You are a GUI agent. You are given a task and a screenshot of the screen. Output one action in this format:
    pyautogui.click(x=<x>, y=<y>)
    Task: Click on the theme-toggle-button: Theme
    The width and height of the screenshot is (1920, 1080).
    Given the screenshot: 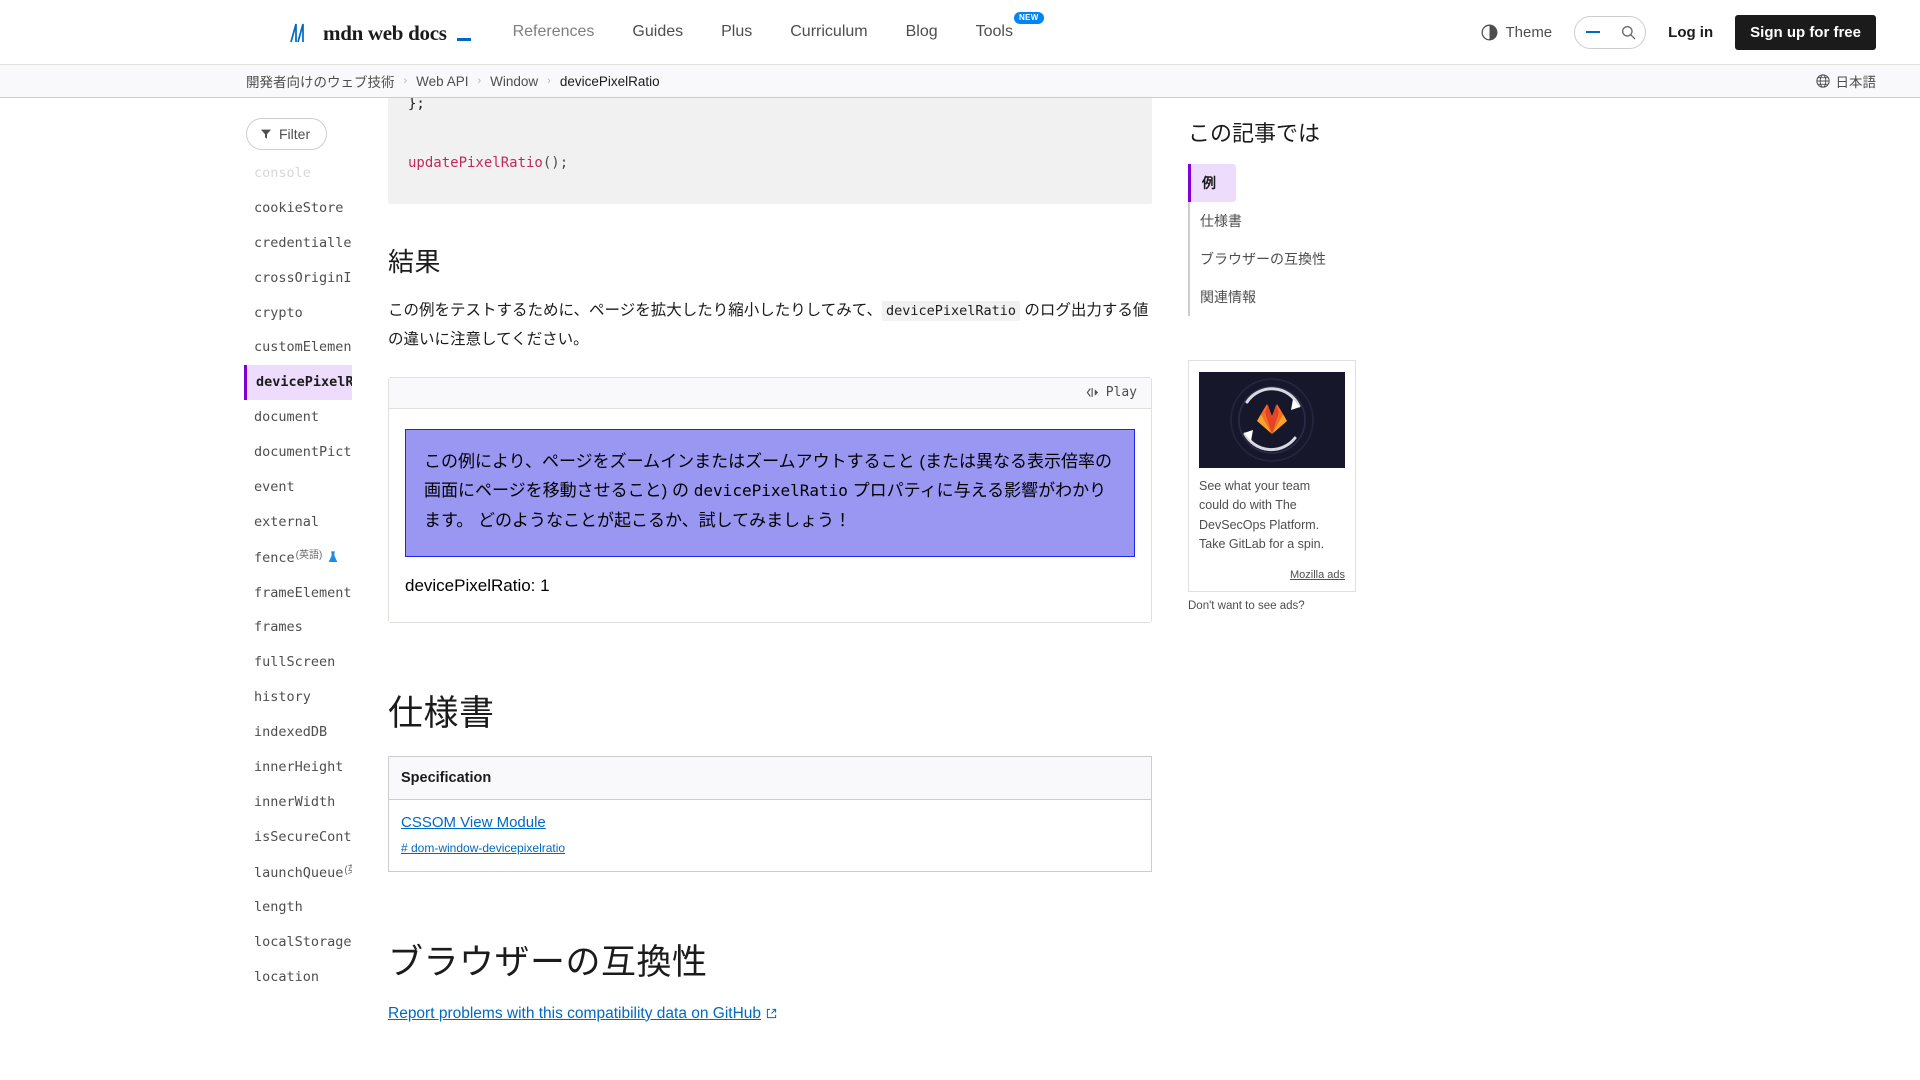 What is the action you would take?
    pyautogui.click(x=1516, y=32)
    